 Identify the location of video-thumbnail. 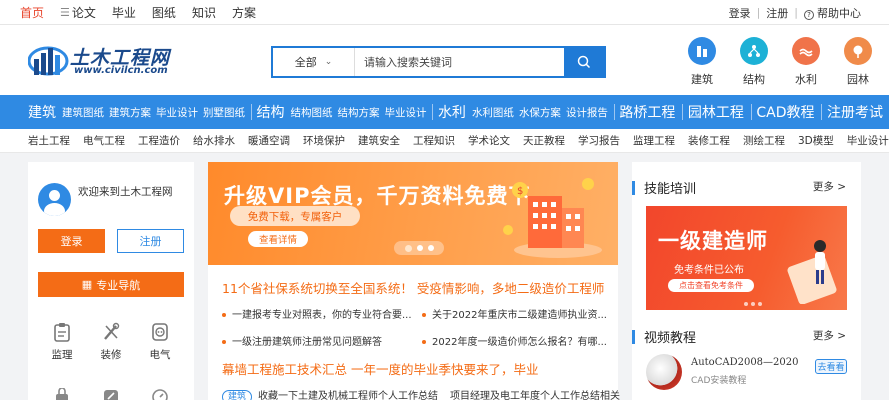
(664, 372).